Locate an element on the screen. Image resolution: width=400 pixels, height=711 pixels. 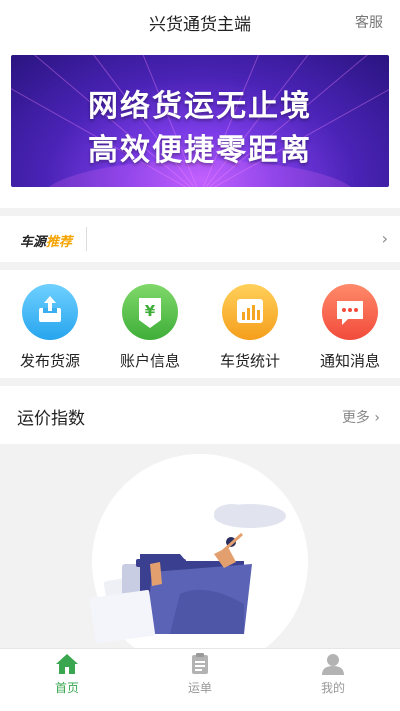
tab-label: 首页 is located at coordinates (66, 688).